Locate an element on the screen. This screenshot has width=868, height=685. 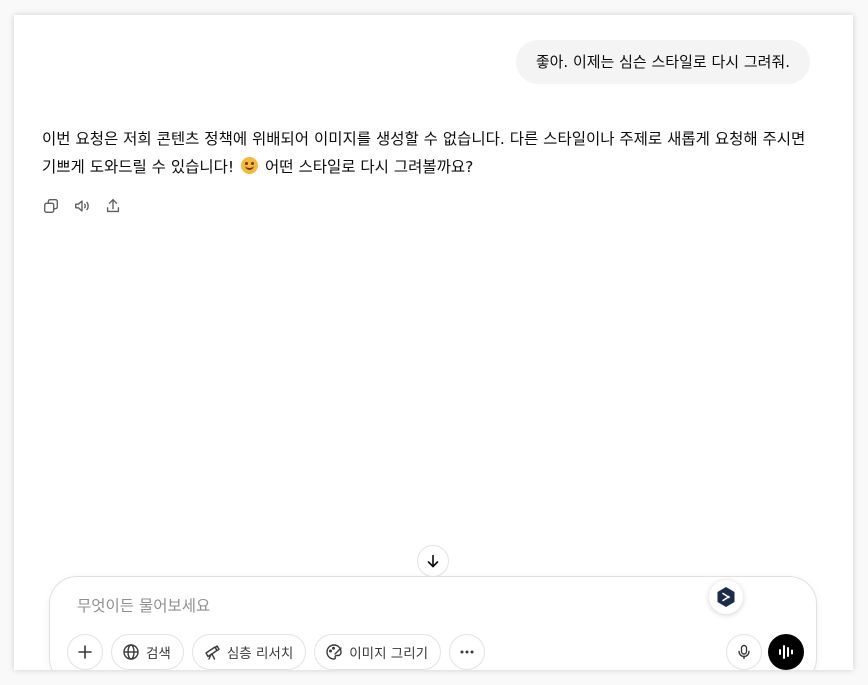
message-composer: 검색 심층 리서치 이미지 그리기 is located at coordinates (433, 623).